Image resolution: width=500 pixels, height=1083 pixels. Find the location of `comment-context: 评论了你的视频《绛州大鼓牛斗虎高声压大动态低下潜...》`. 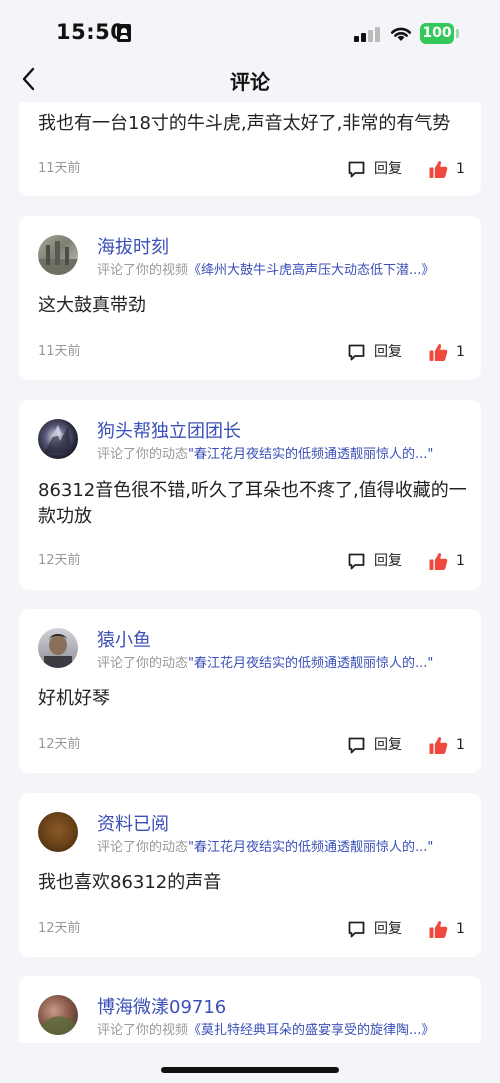

comment-context: 评论了你的视频《绛州大鼓牛斗虎高声压大动态低下潜...》 is located at coordinates (283, 268).